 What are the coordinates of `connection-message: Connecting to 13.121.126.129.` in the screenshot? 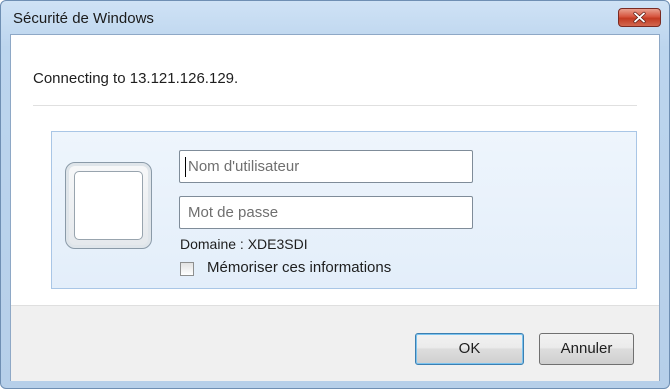 It's located at (136, 78).